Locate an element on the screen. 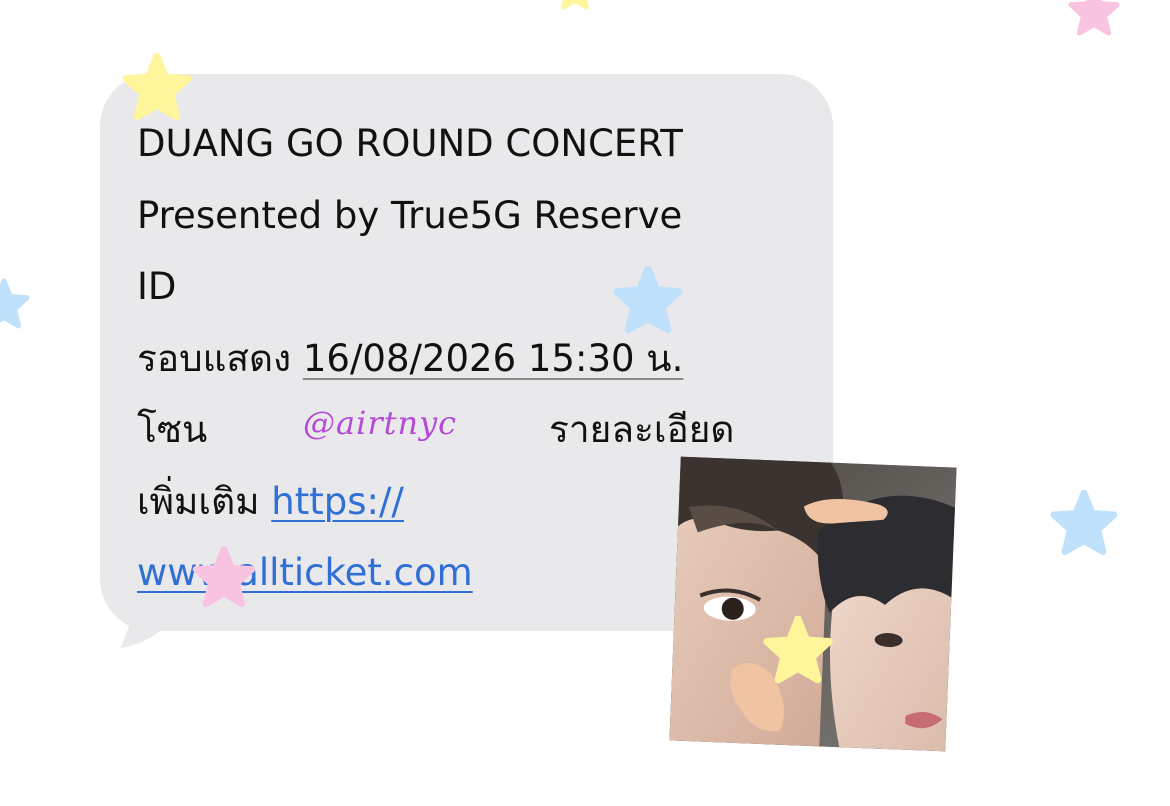 The image size is (1170, 806). more-label: เพิ่มเติม is located at coordinates (198, 501).